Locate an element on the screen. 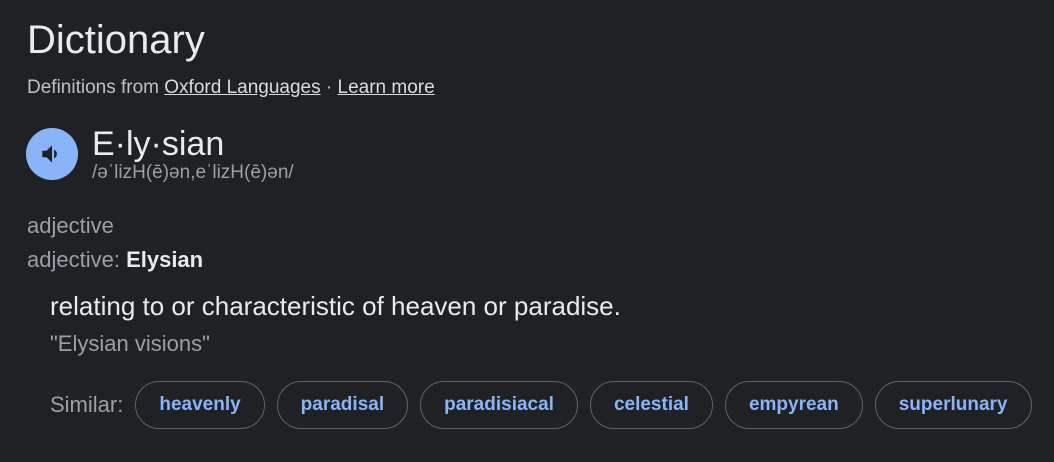 Image resolution: width=1054 pixels, height=462 pixels. similar-chip-paradisal: paradisal is located at coordinates (342, 405).